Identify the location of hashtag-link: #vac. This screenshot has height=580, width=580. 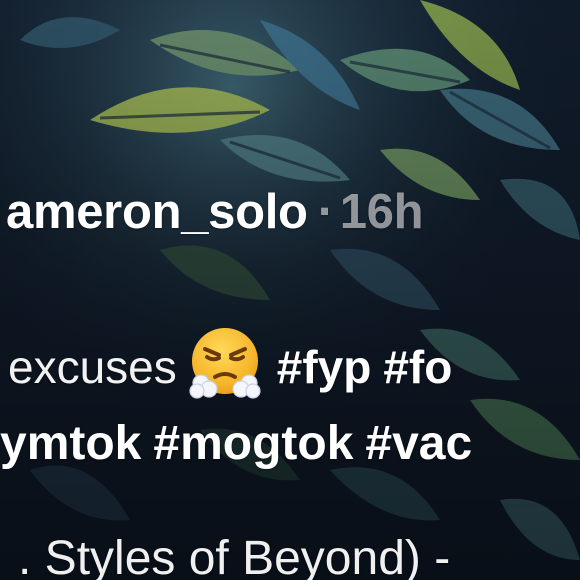
(418, 443).